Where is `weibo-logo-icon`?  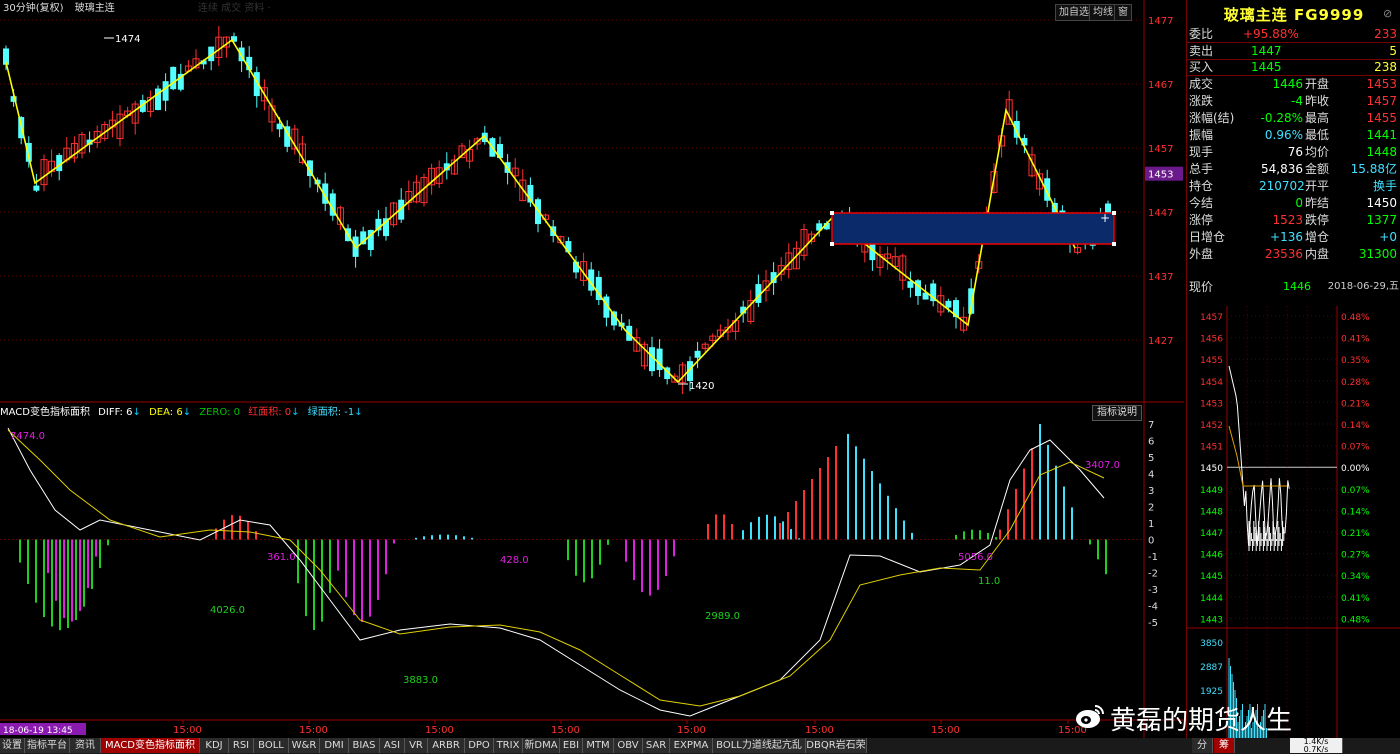
weibo-logo-icon is located at coordinates (1090, 716).